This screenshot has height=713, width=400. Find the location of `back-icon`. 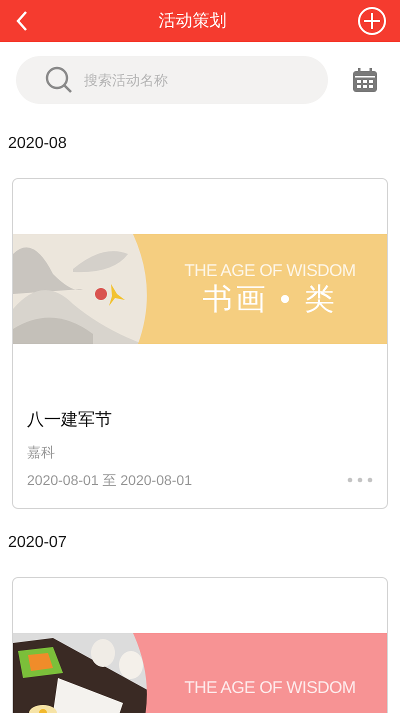

back-icon is located at coordinates (22, 21).